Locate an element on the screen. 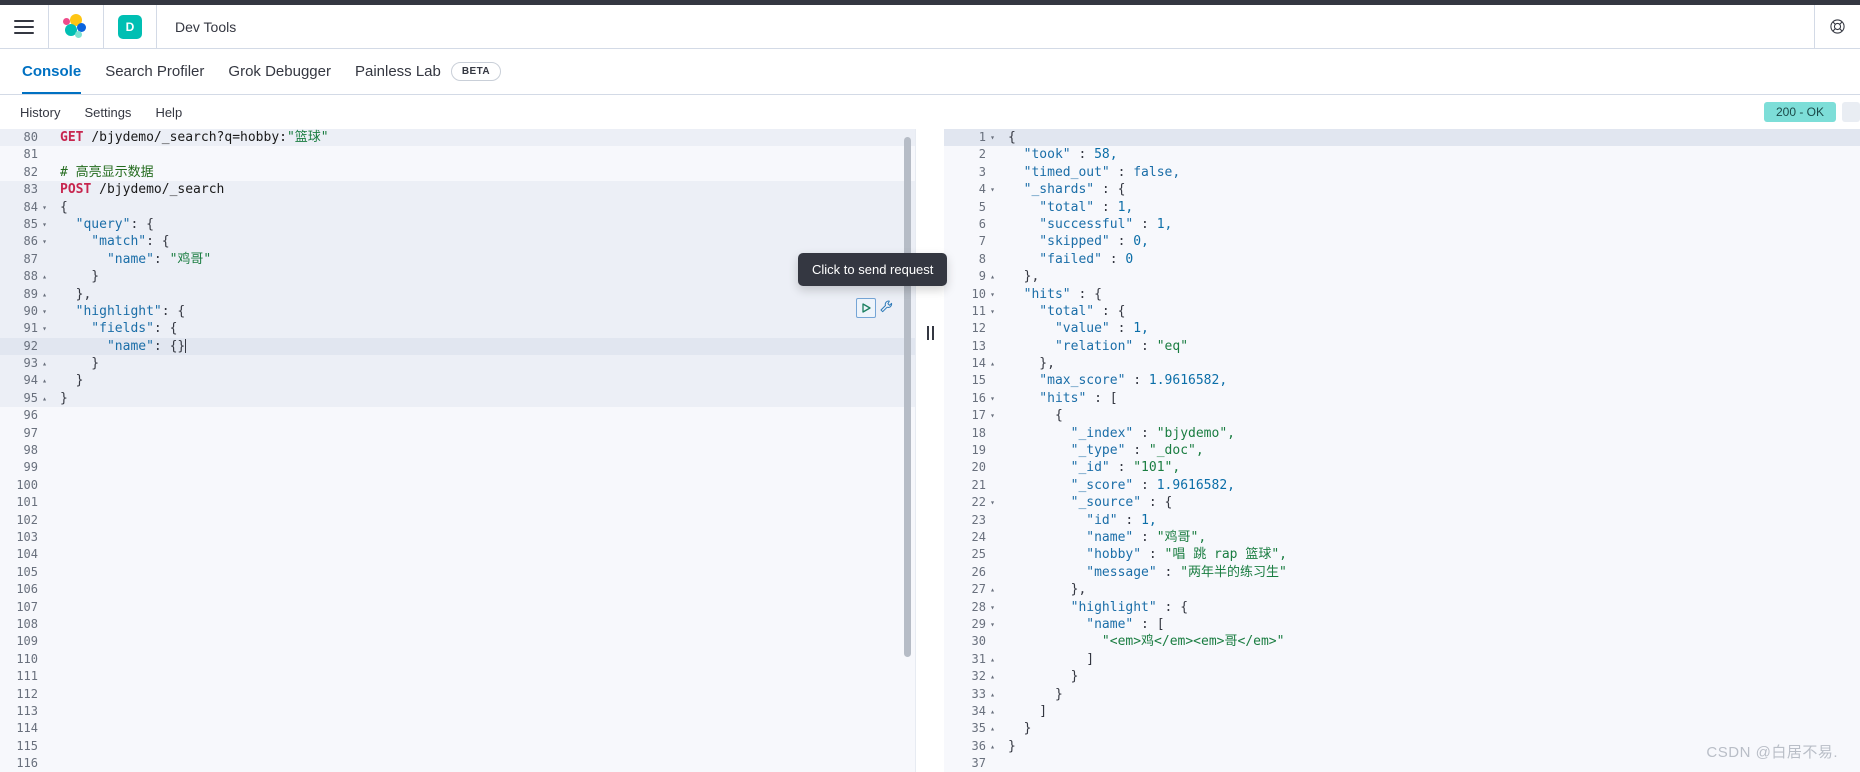 Image resolution: width=1860 pixels, height=772 pixels. request-line-number: 95 ▴ is located at coordinates (26, 398).